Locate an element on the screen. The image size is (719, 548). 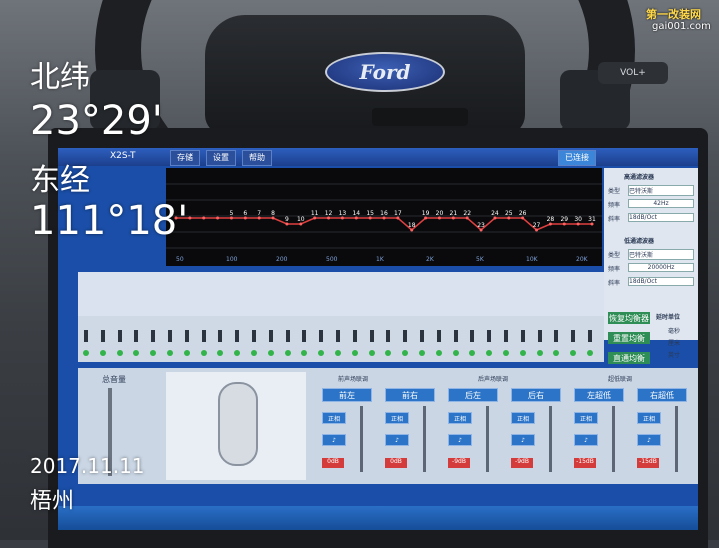
channel-level: 0dB is located at coordinates (333, 463).